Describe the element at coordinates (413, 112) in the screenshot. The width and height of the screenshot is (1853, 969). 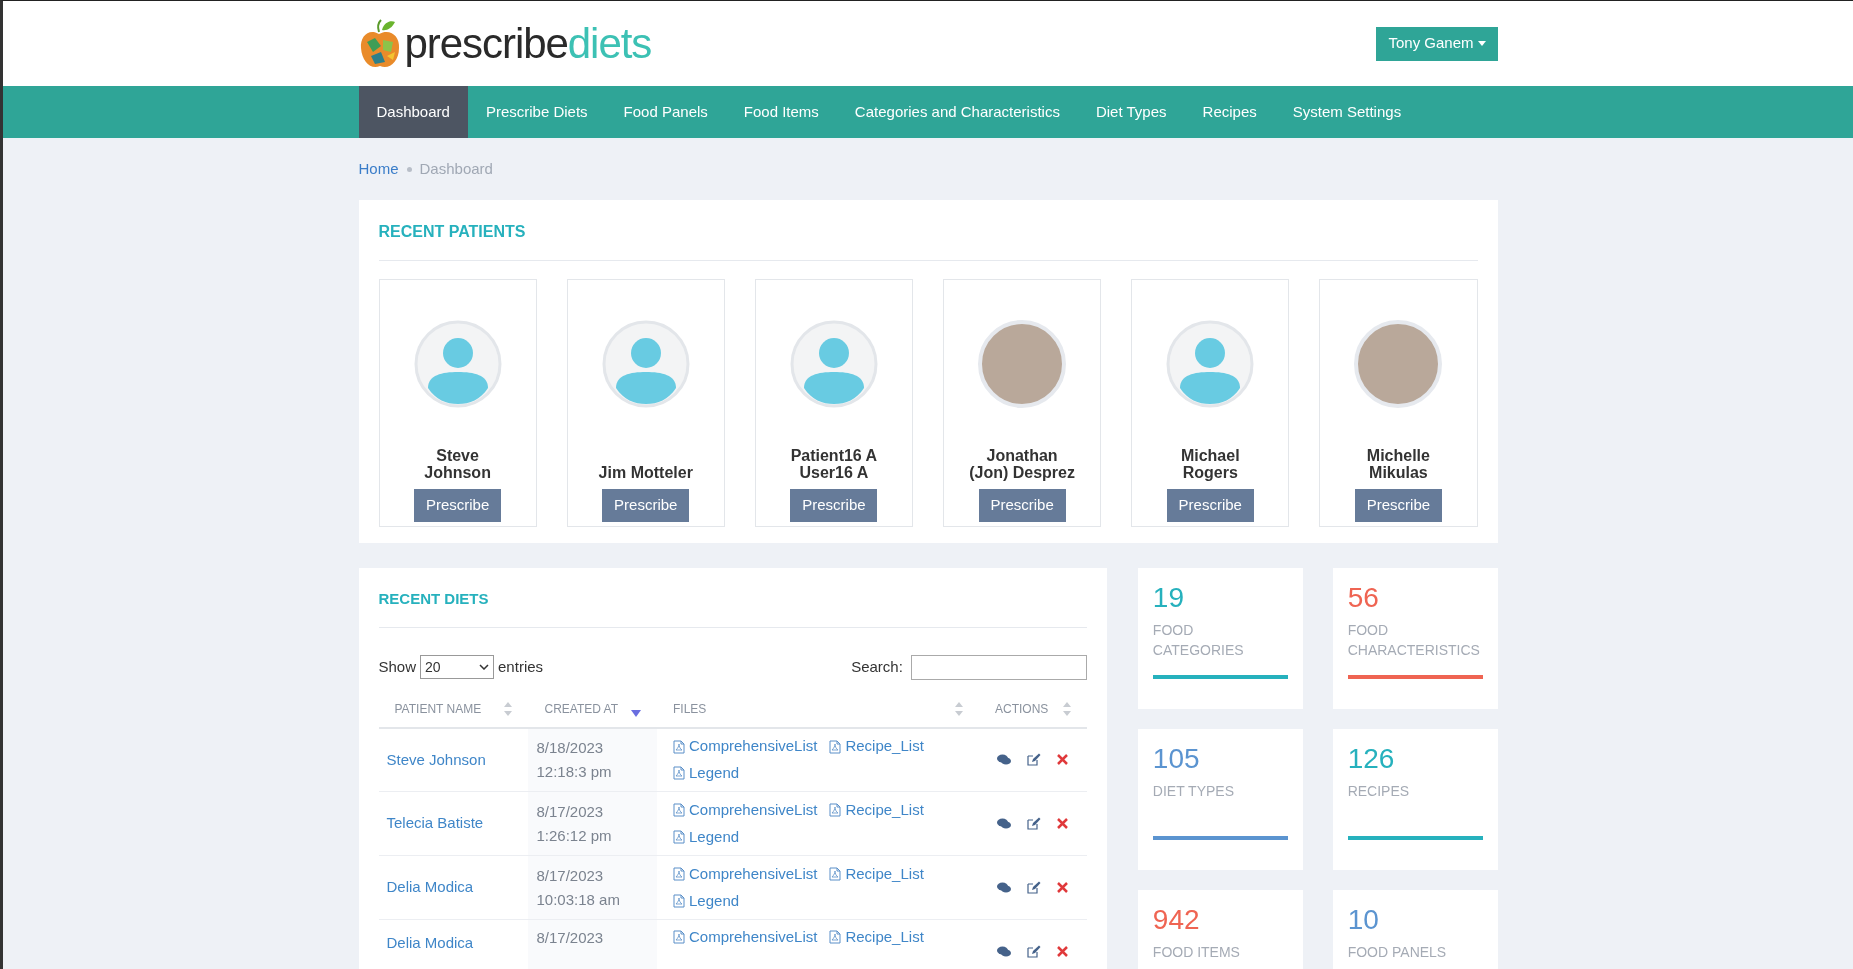
I see `nav-tab: Dashboard` at that location.